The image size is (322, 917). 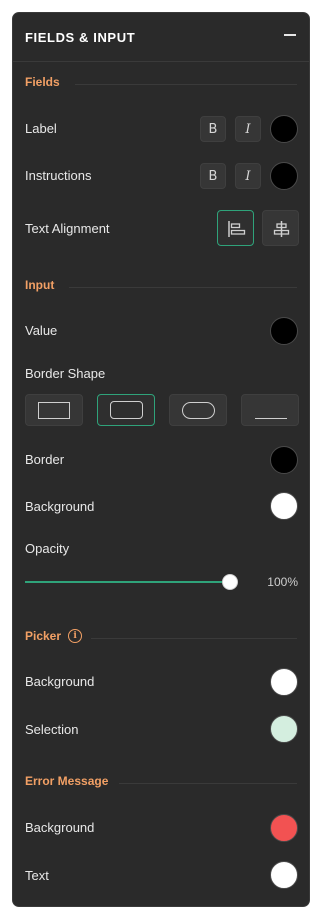 What do you see at coordinates (67, 228) in the screenshot?
I see `text-alignment-label: Text Alignment` at bounding box center [67, 228].